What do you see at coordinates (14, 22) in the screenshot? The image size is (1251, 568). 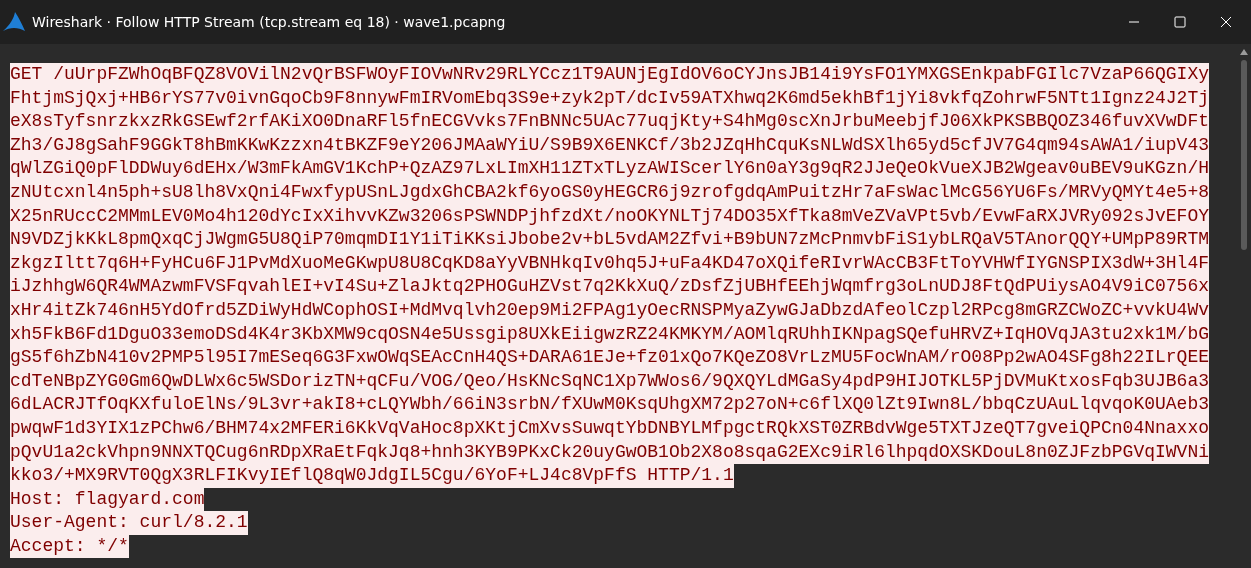 I see `shark-fin-icon` at bounding box center [14, 22].